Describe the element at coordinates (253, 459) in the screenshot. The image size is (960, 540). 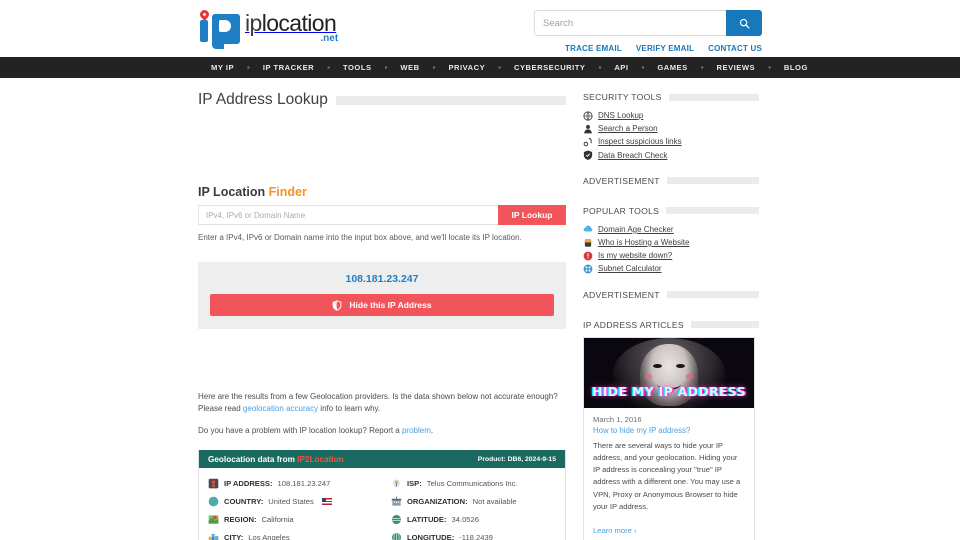
I see `geolocation-header-prefix: Geolocation data from` at that location.